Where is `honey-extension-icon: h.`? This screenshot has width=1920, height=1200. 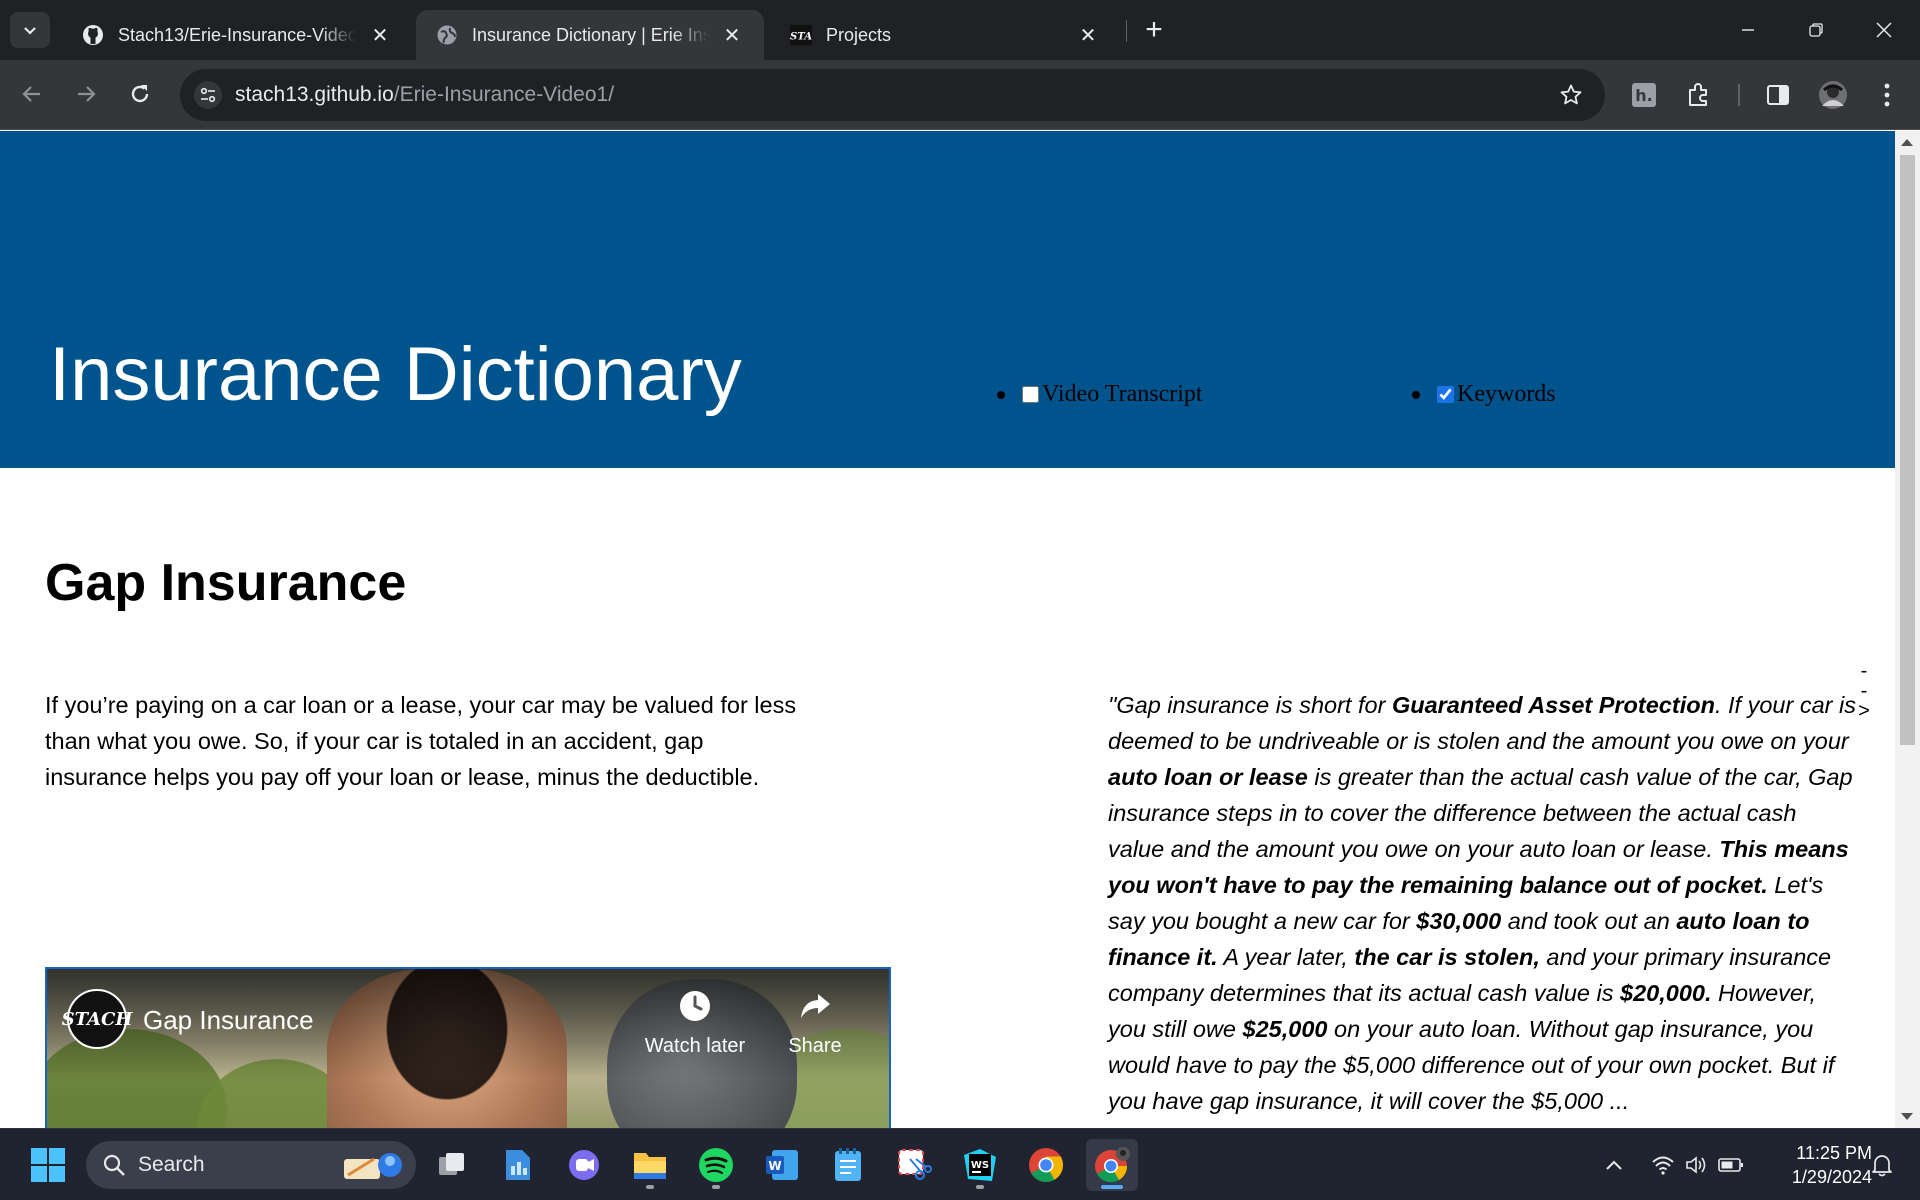
honey-extension-icon: h. is located at coordinates (1644, 95).